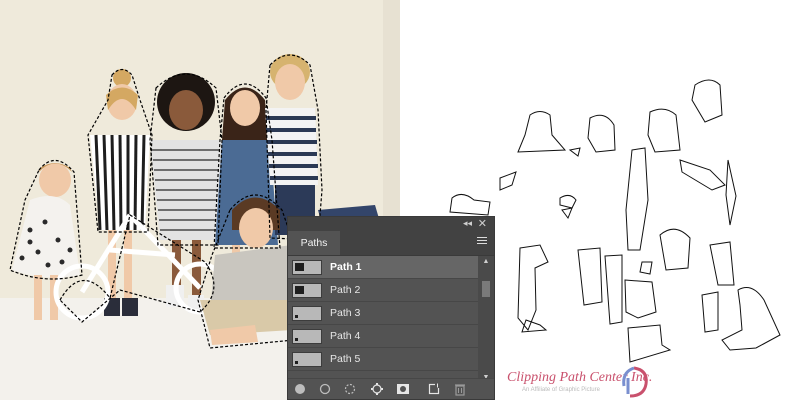  I want to click on scroll-thumb, so click(486, 289).